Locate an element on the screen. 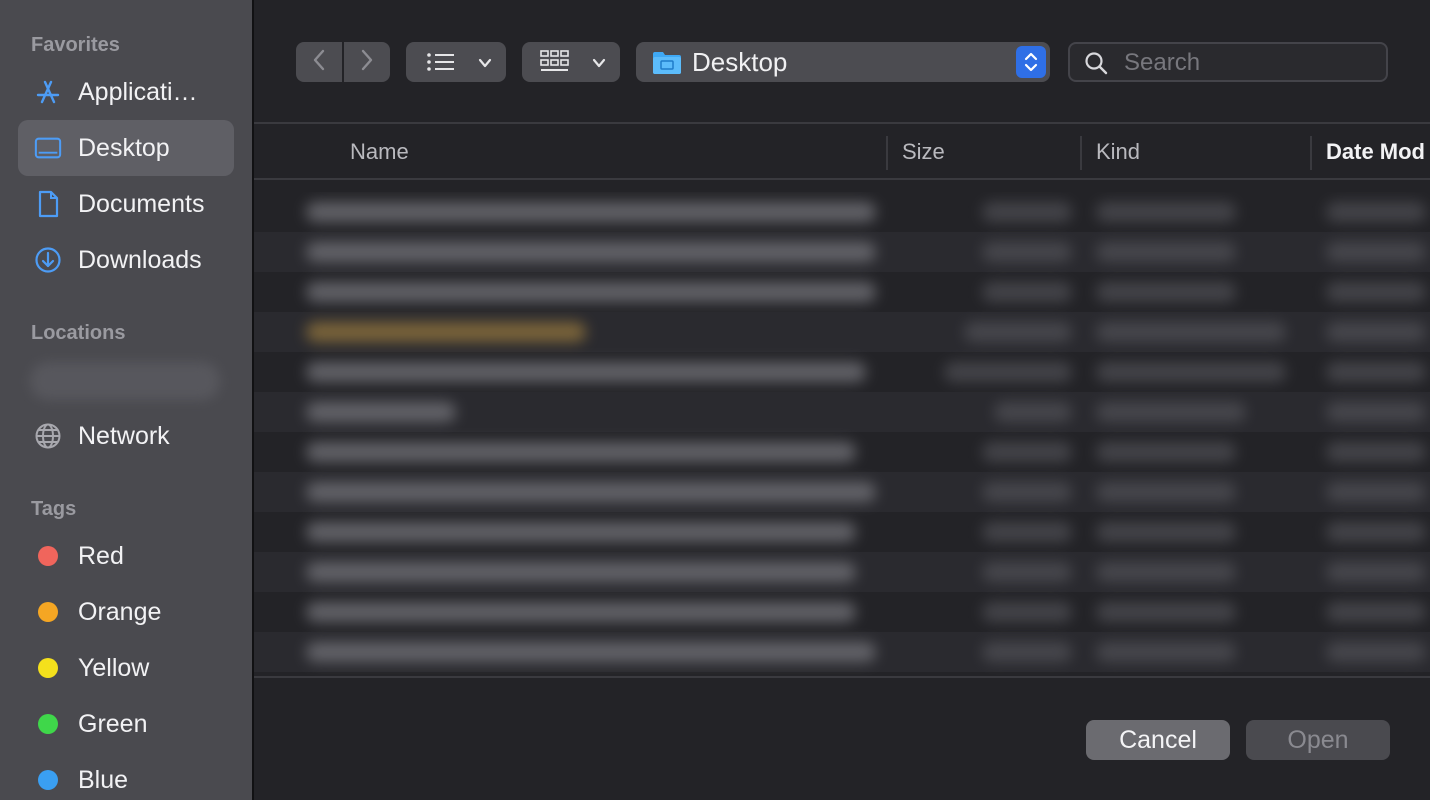  tag-orange: Orange is located at coordinates (126, 612).